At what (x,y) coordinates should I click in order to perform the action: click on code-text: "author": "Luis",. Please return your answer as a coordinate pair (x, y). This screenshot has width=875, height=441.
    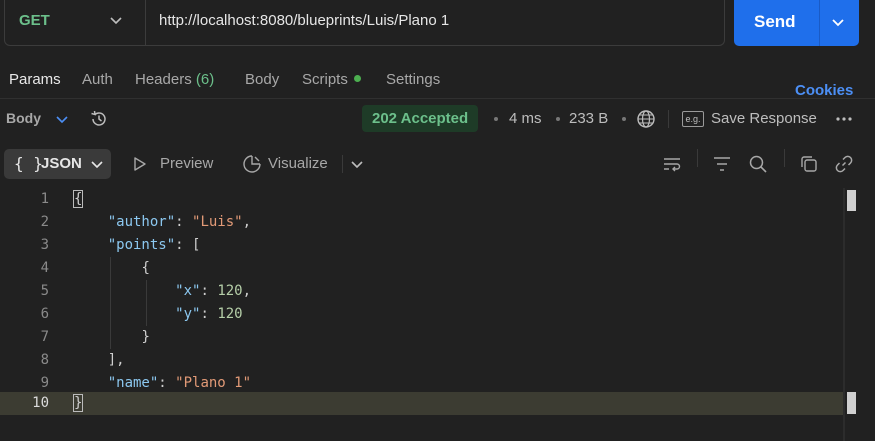
    Looking at the image, I should click on (179, 222).